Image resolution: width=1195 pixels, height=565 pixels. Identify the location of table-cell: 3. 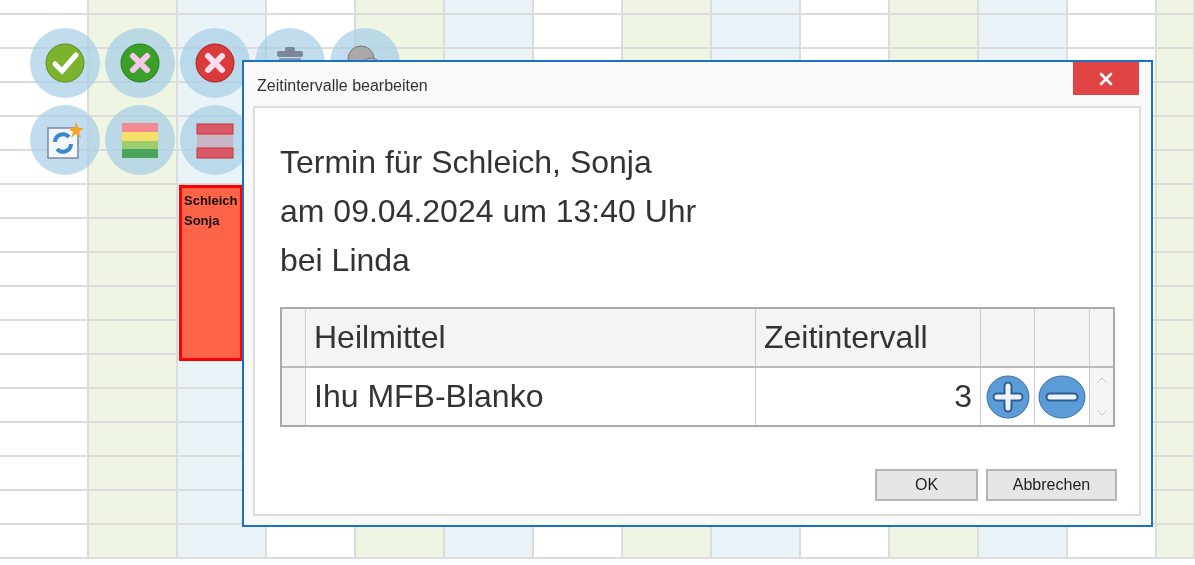
(868, 396).